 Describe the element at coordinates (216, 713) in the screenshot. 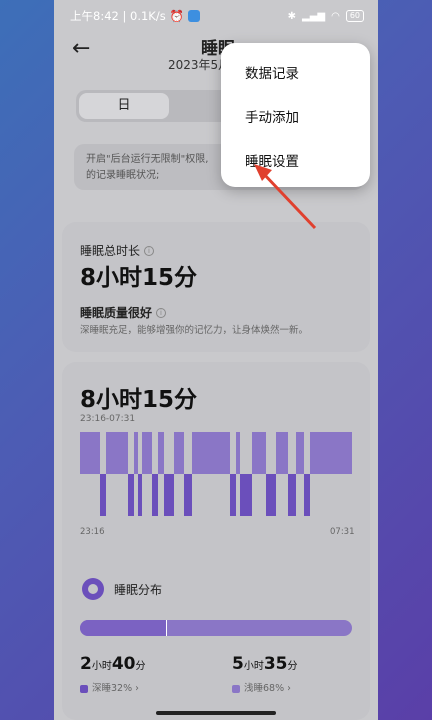

I see `home-indicator` at that location.